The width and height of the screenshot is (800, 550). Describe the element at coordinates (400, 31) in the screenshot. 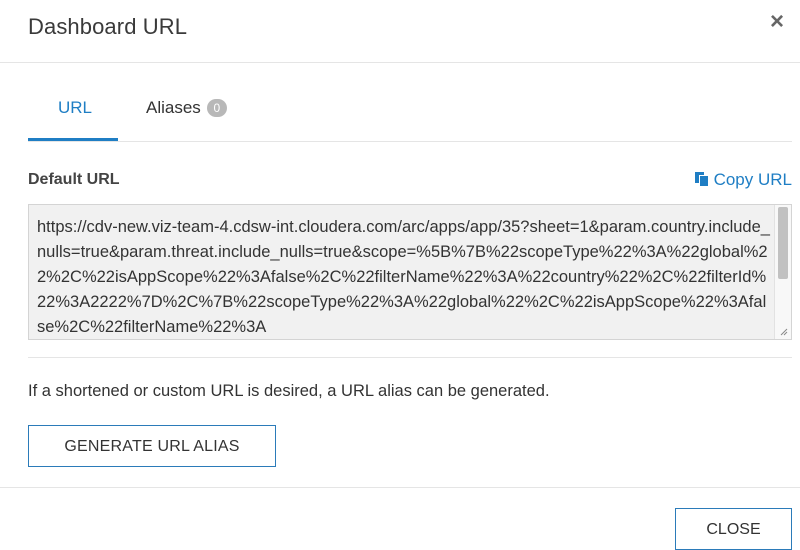

I see `dialog-header: Dashboard URL ×` at that location.